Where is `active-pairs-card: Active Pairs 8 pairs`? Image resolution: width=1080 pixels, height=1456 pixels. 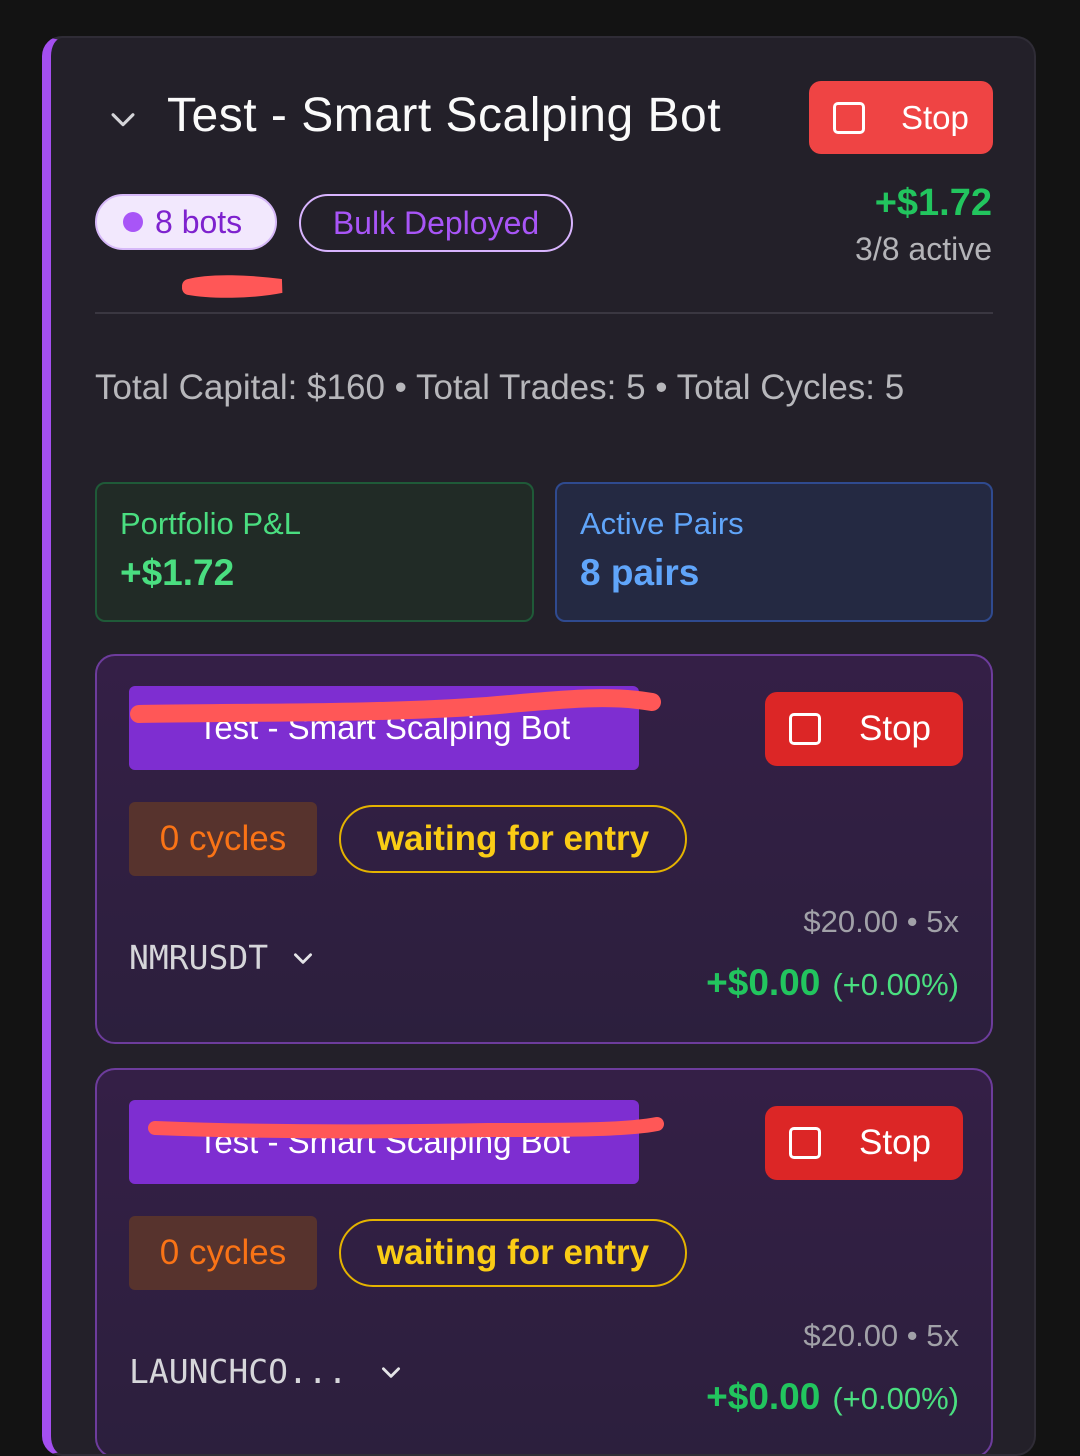 active-pairs-card: Active Pairs 8 pairs is located at coordinates (774, 552).